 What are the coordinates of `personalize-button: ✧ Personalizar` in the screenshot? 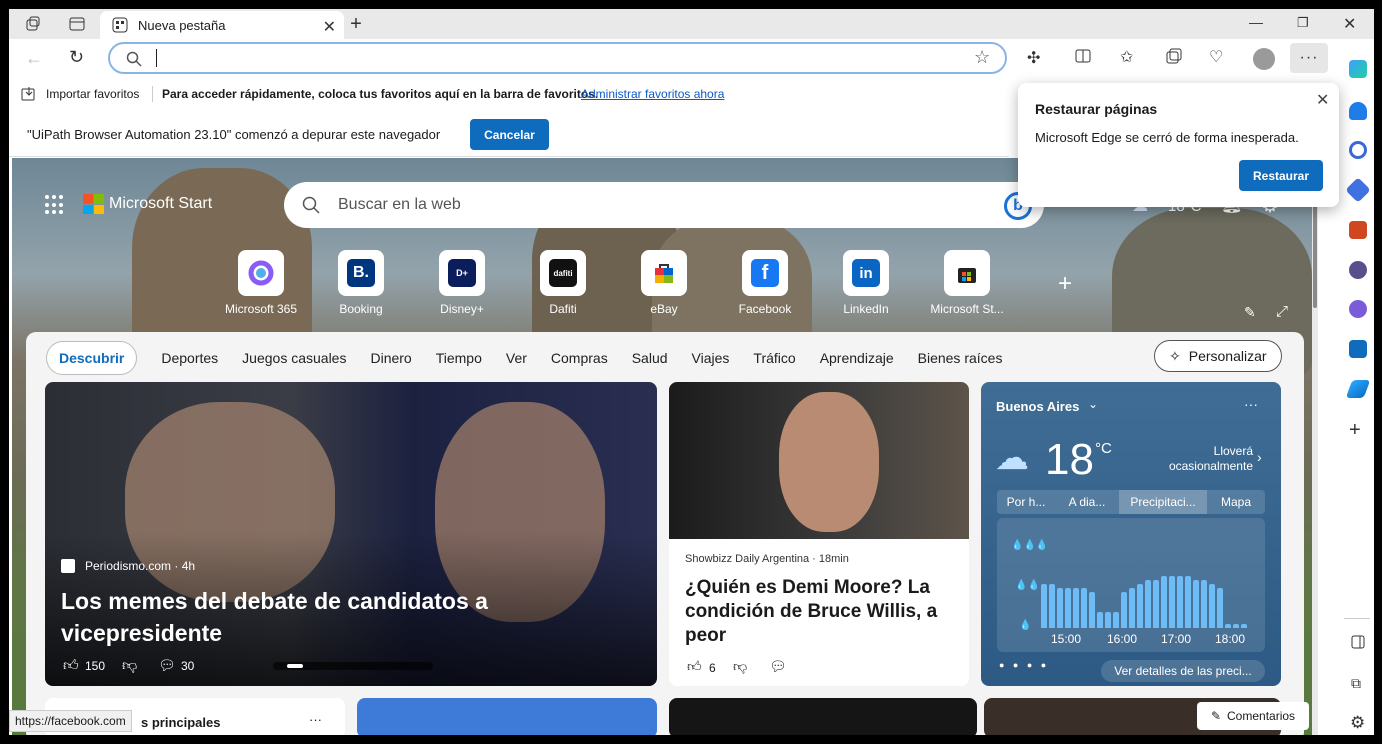 It's located at (1218, 356).